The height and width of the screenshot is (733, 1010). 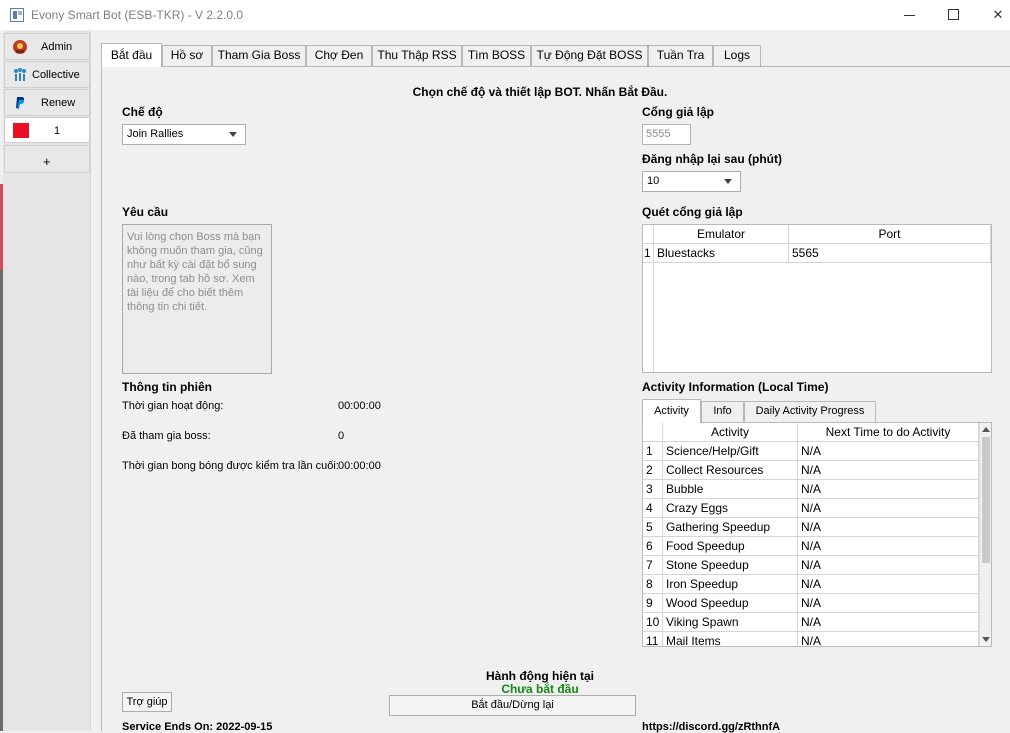 What do you see at coordinates (653, 508) in the screenshot?
I see `row-number: 4` at bounding box center [653, 508].